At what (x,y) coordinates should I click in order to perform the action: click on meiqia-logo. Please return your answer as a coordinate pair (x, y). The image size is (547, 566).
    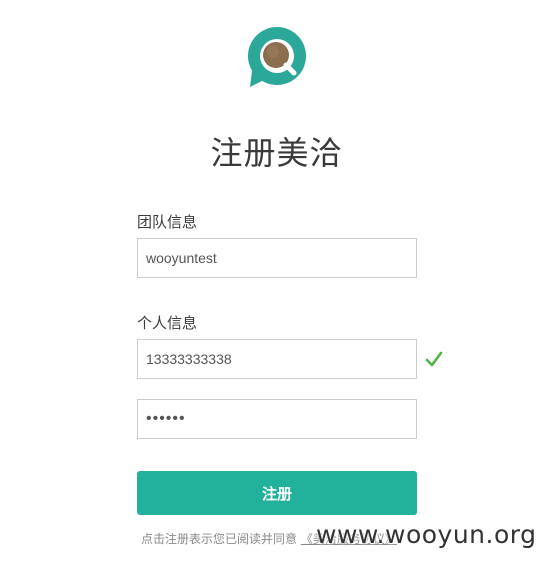
    Looking at the image, I should click on (277, 57).